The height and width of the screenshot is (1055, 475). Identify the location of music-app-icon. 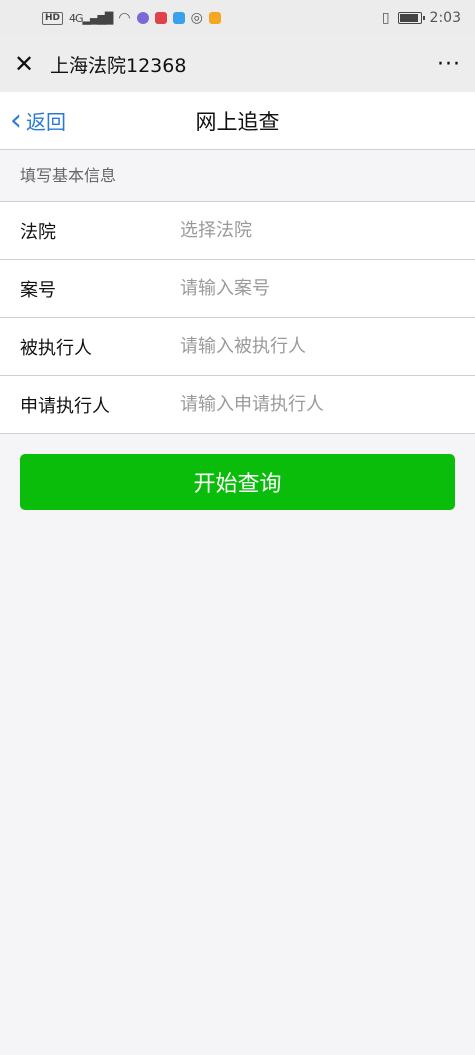
(142, 18).